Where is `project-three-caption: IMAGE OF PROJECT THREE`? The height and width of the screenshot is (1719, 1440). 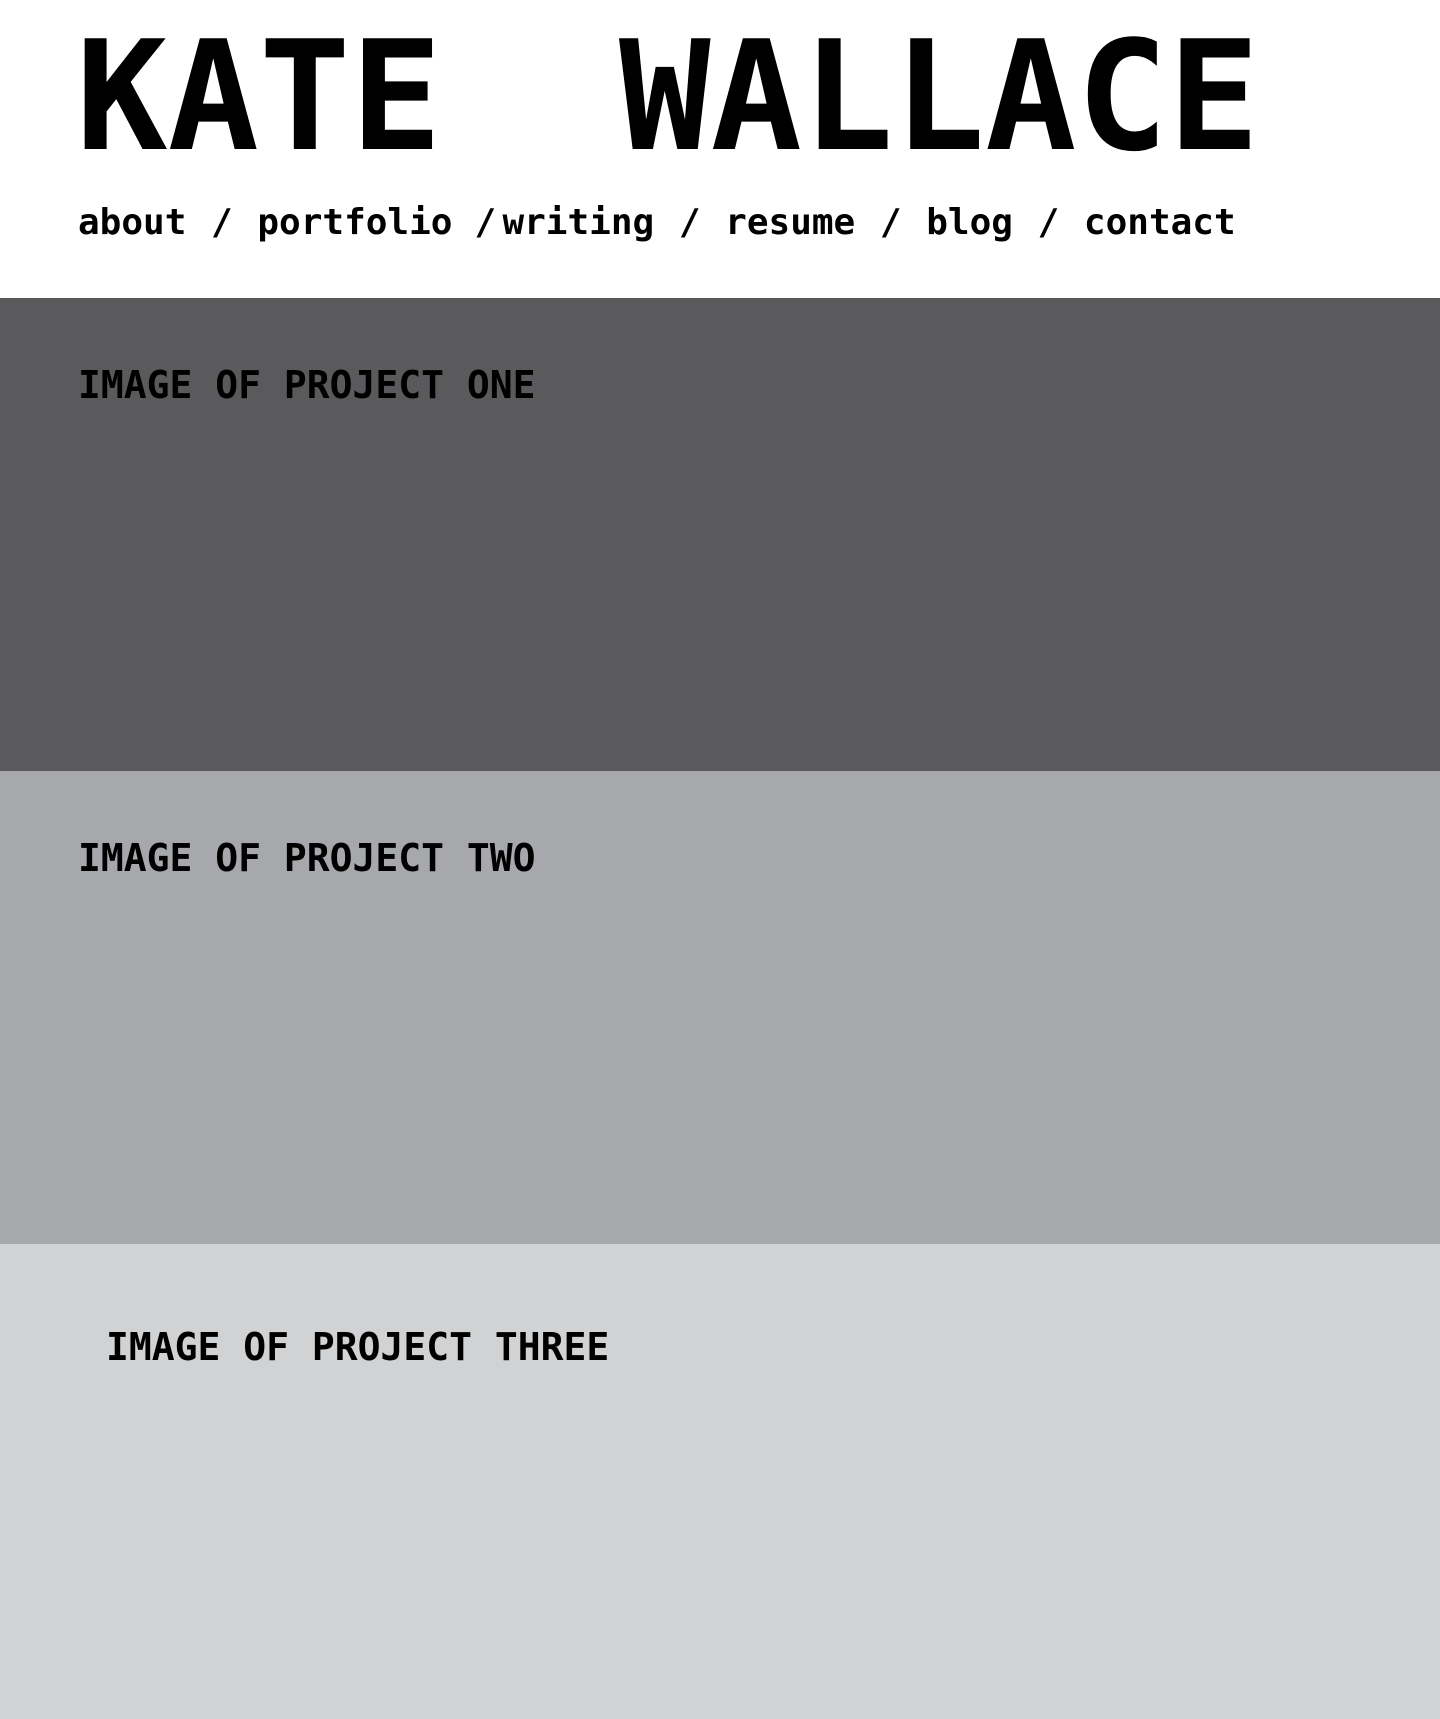 project-three-caption: IMAGE OF PROJECT THREE is located at coordinates (358, 1347).